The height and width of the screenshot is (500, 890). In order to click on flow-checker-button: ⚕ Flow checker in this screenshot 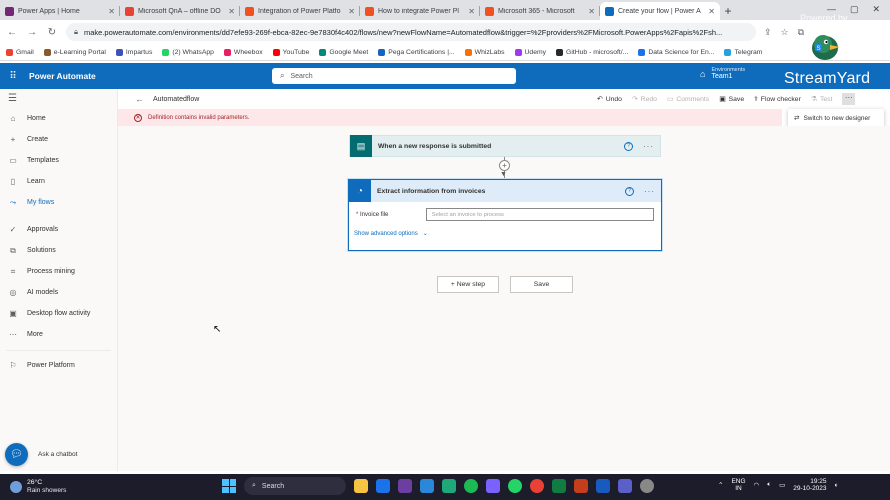, I will do `click(777, 99)`.